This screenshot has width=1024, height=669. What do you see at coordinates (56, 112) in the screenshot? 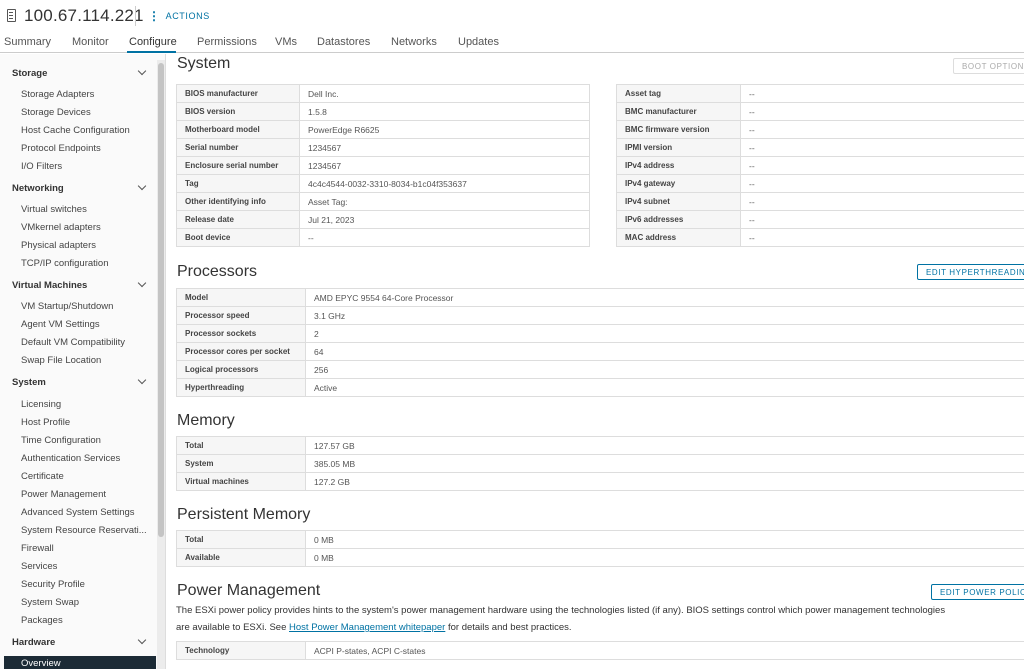
I see `sidebar-item-storage-devices: Storage Devices` at bounding box center [56, 112].